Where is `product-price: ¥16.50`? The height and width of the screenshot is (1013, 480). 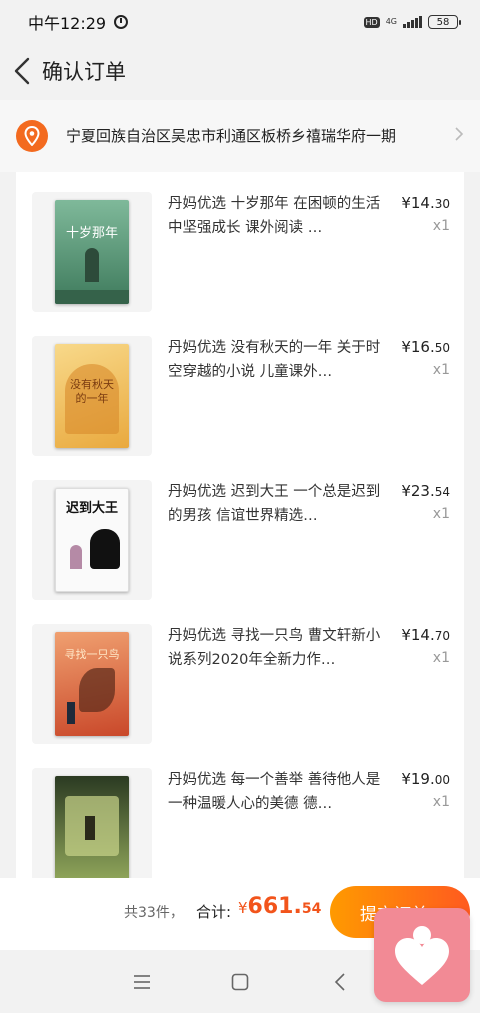
product-price: ¥16.50 is located at coordinates (425, 347).